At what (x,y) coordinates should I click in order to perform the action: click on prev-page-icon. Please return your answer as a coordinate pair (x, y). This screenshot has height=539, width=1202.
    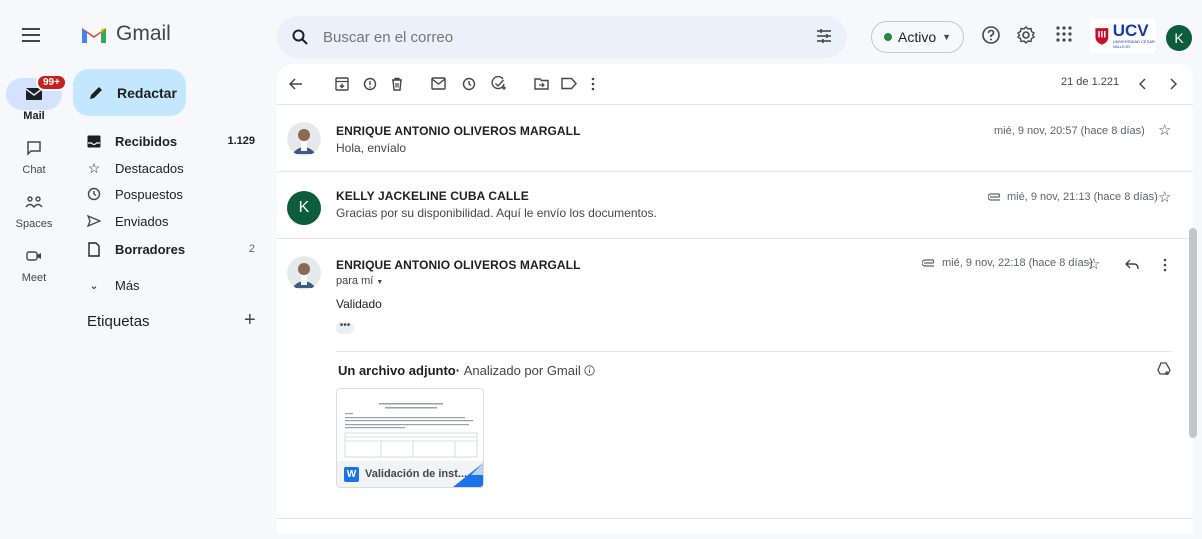
    Looking at the image, I should click on (1143, 84).